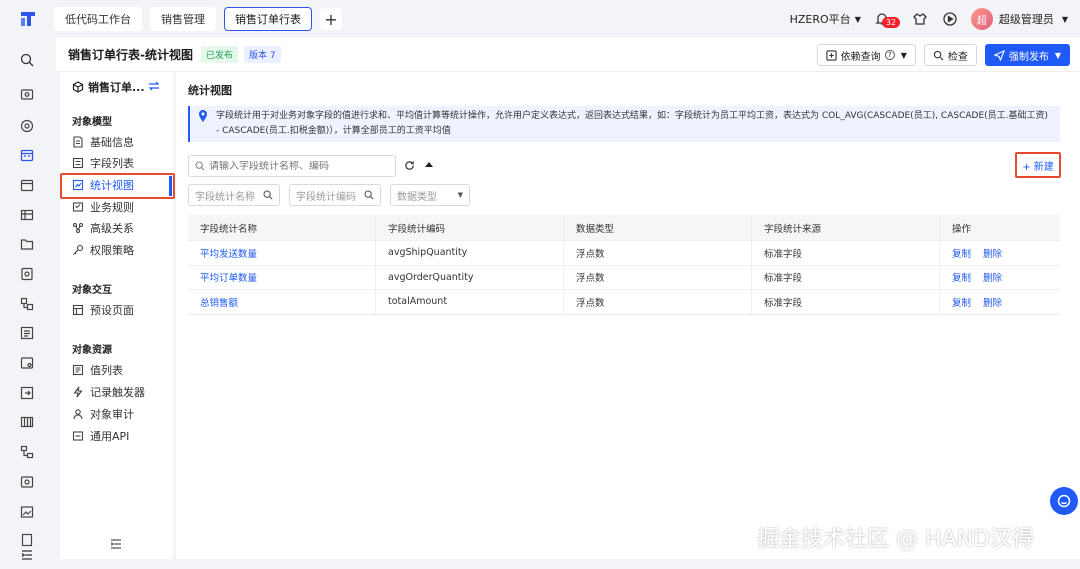 This screenshot has width=1080, height=569. Describe the element at coordinates (121, 370) in the screenshot. I see `nav-value-list: 值列表` at that location.